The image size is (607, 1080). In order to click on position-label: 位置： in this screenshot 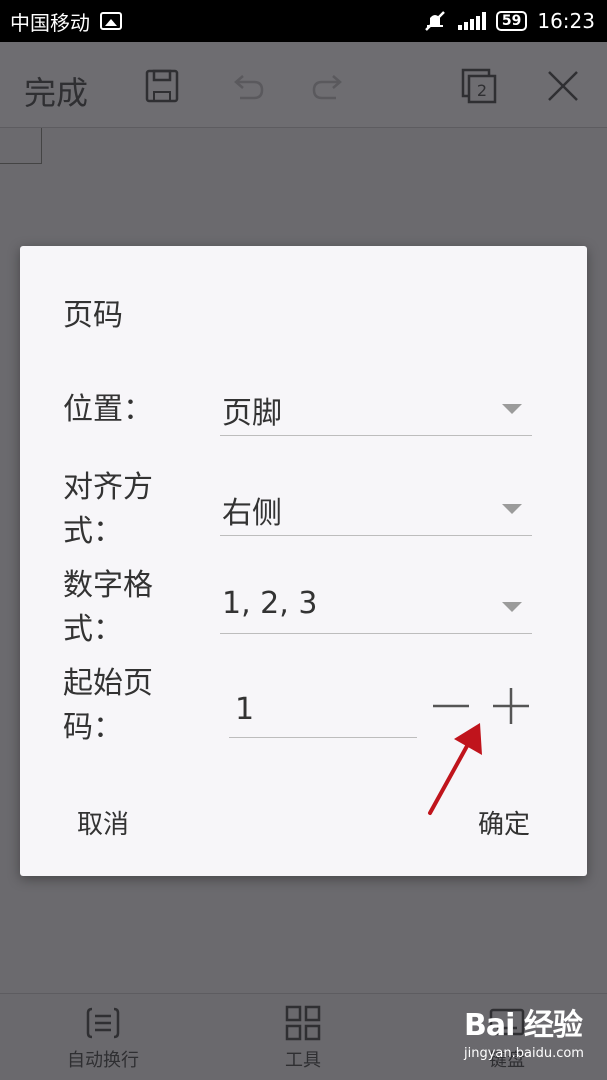, I will do `click(108, 409)`.